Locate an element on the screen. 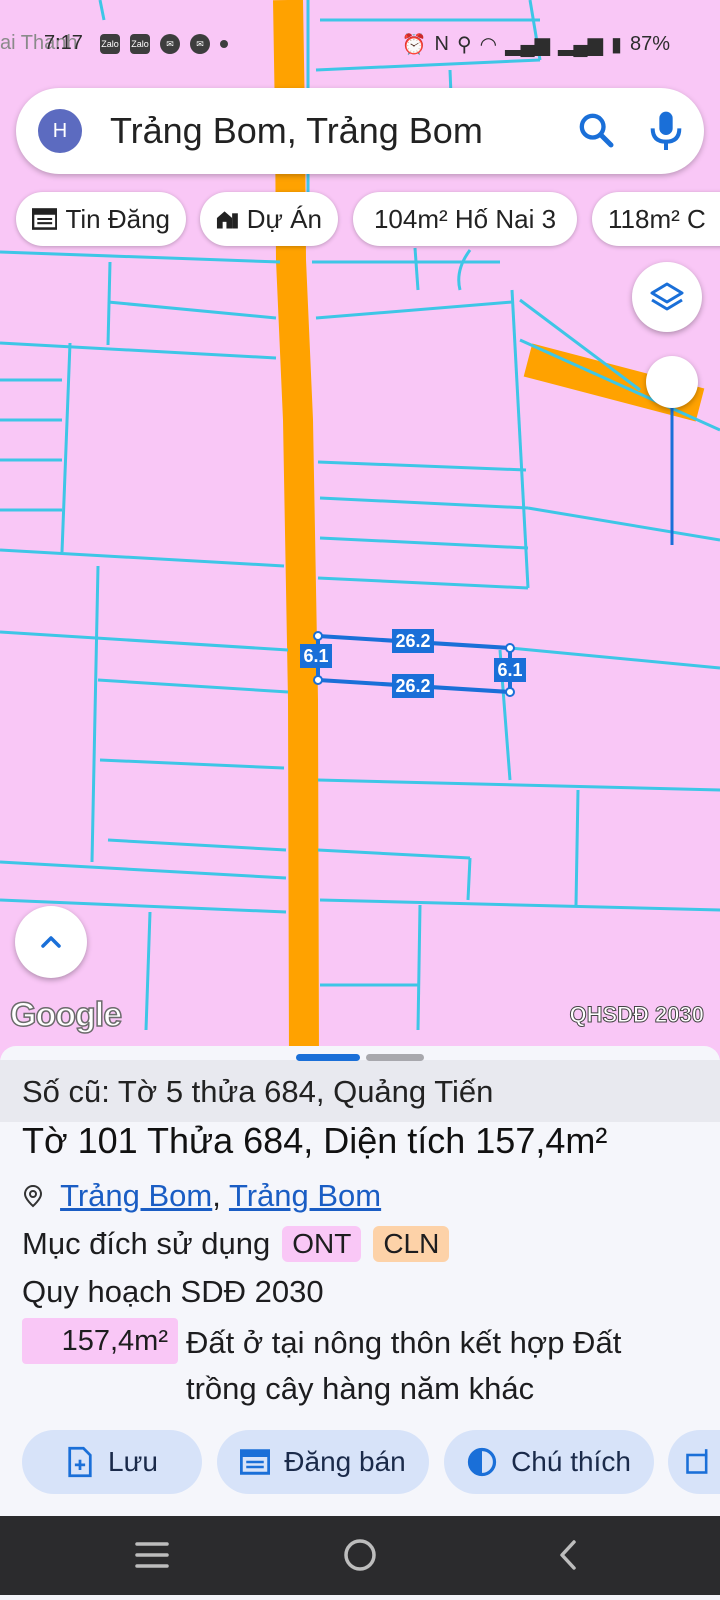 This screenshot has width=720, height=1600. chevron-up-icon is located at coordinates (51, 942).